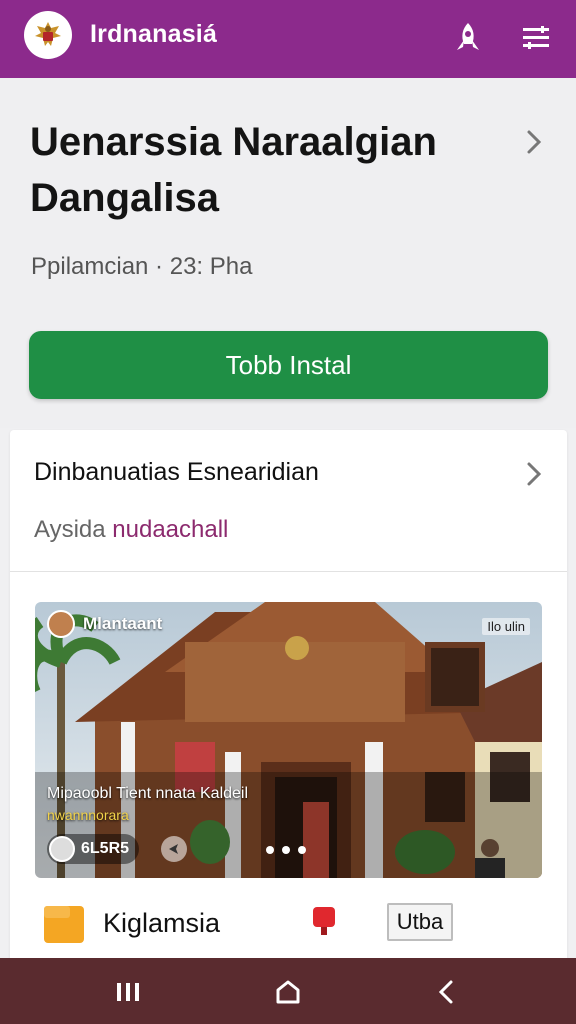  I want to click on folder-icon, so click(64, 924).